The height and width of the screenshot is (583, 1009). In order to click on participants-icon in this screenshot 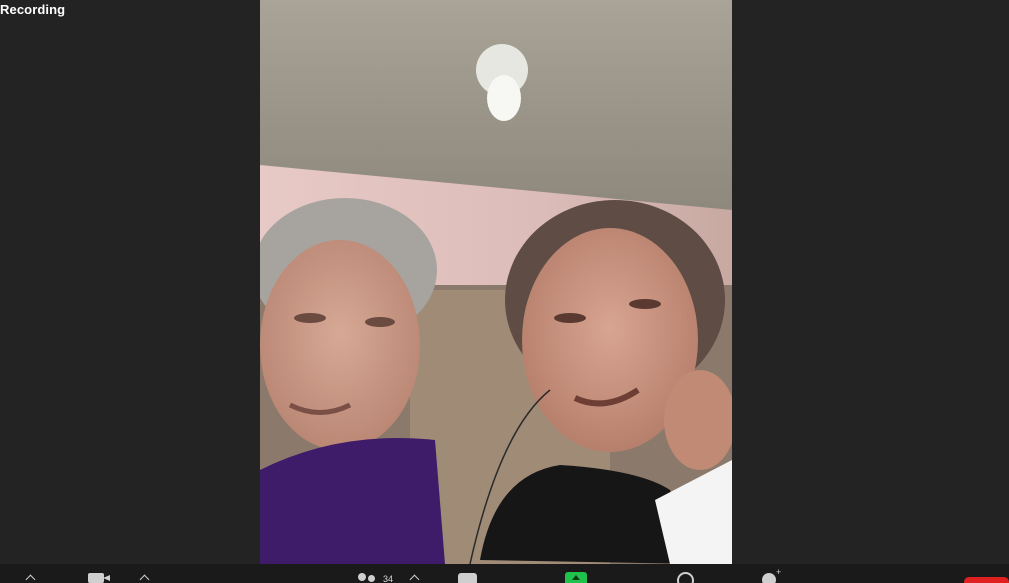, I will do `click(362, 577)`.